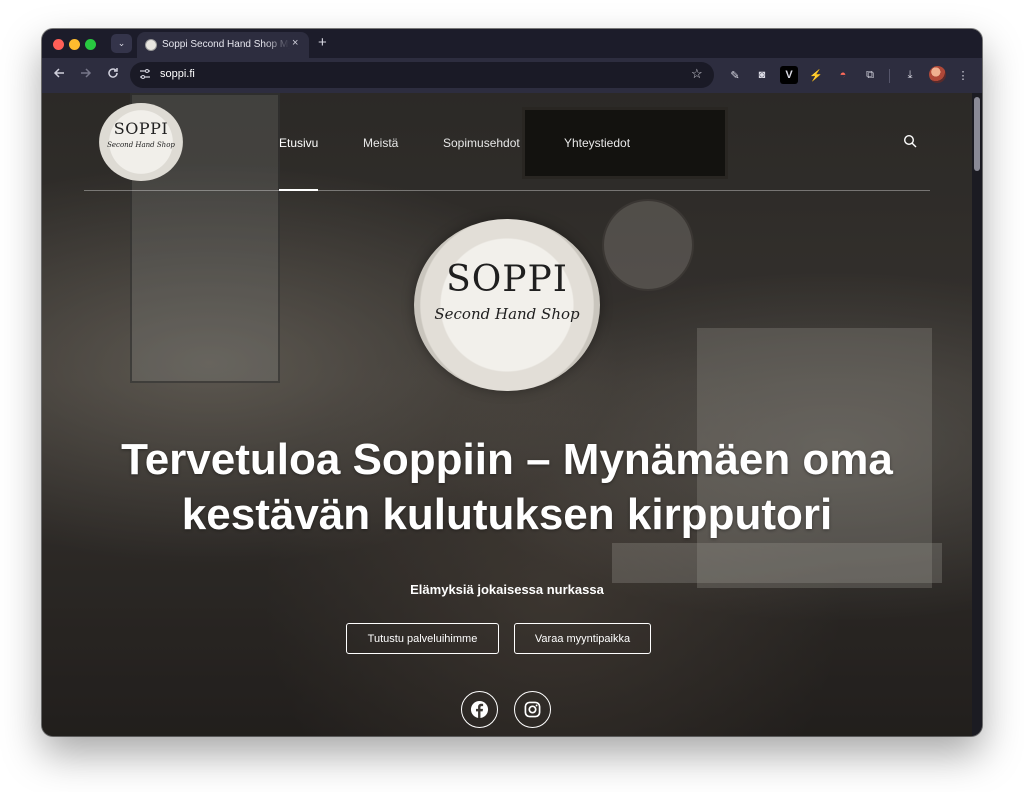 This screenshot has width=1024, height=792. What do you see at coordinates (735, 75) in the screenshot?
I see `eyedropper-extension-icon: ✎` at bounding box center [735, 75].